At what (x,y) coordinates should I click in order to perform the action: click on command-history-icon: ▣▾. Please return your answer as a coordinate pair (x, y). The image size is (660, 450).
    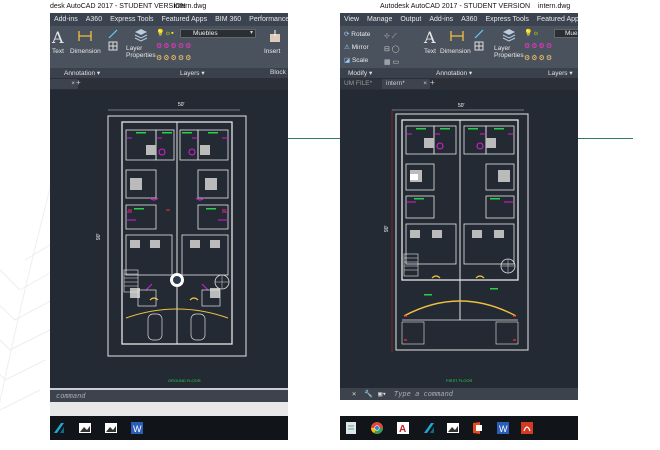
    Looking at the image, I should click on (382, 394).